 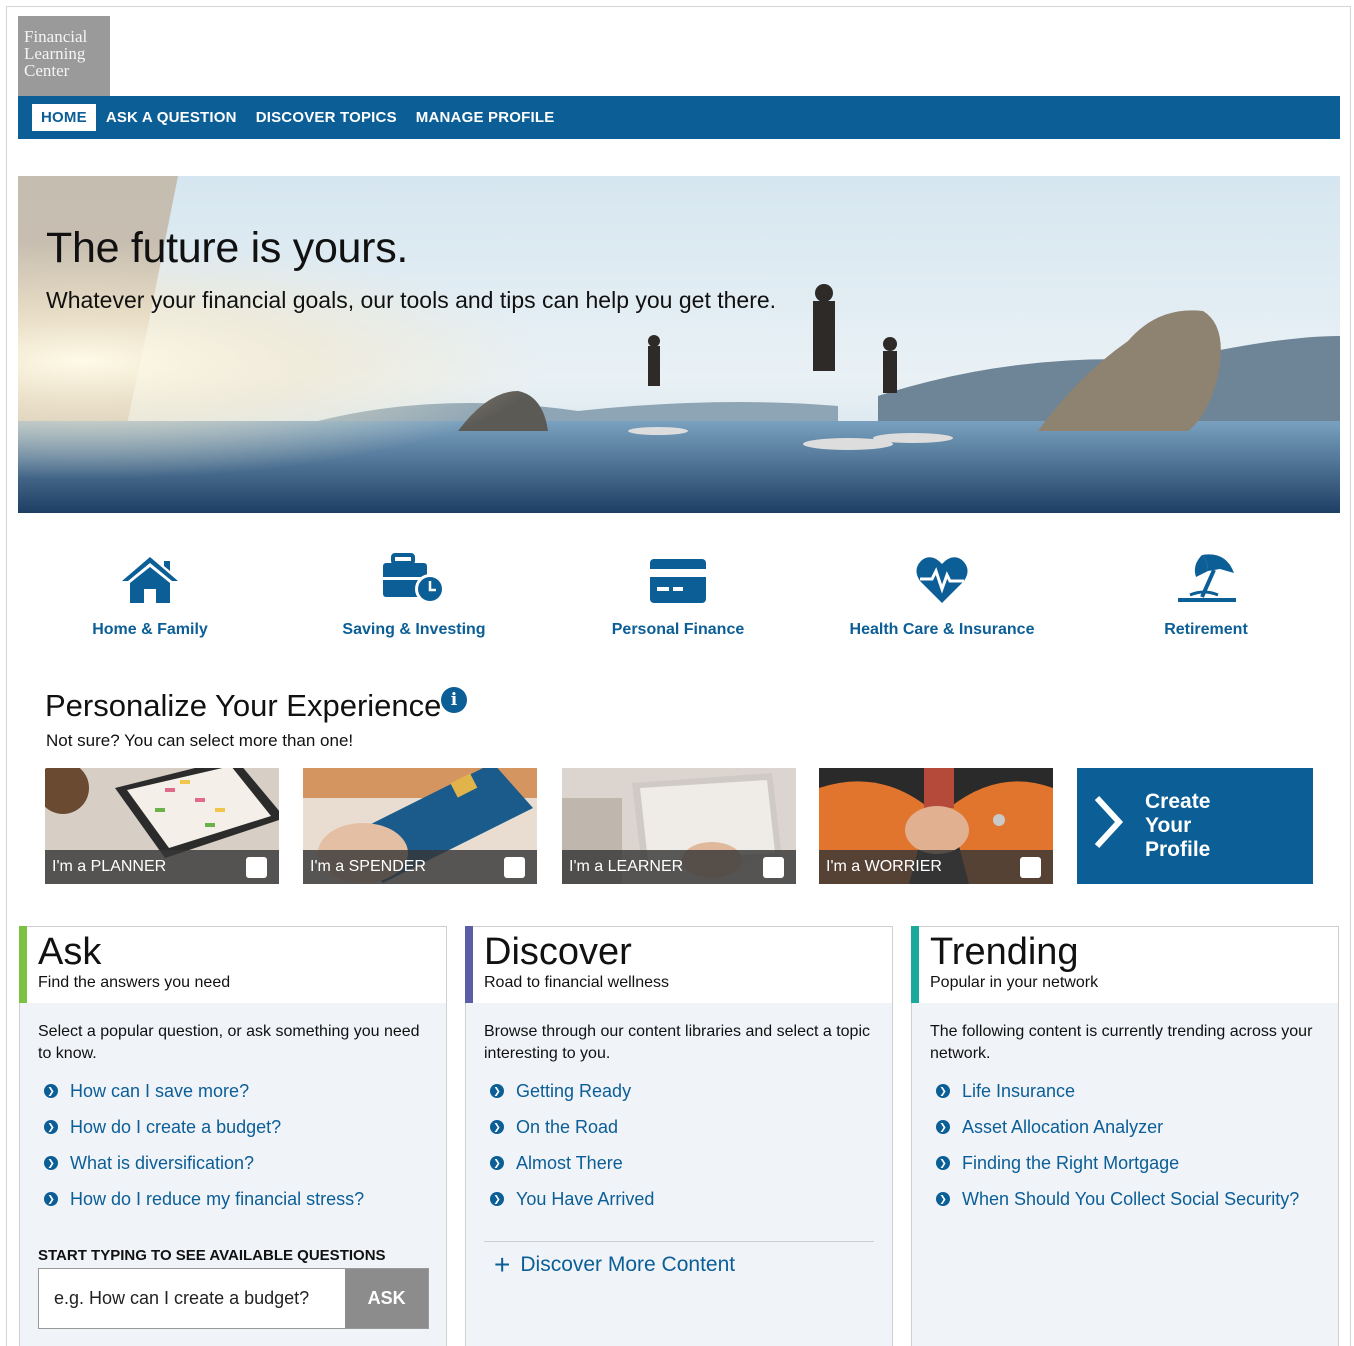 I want to click on discover-link-text: On the Road, so click(x=567, y=1127).